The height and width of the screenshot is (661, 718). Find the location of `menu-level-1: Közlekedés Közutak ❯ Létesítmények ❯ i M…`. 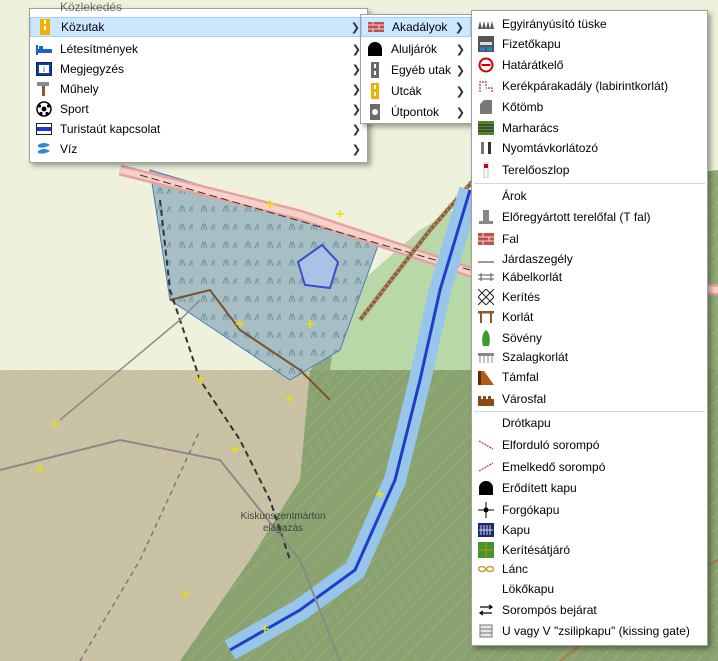

menu-level-1: Közlekedés Közutak ❯ Létesítmények ❯ i M… is located at coordinates (198, 81).